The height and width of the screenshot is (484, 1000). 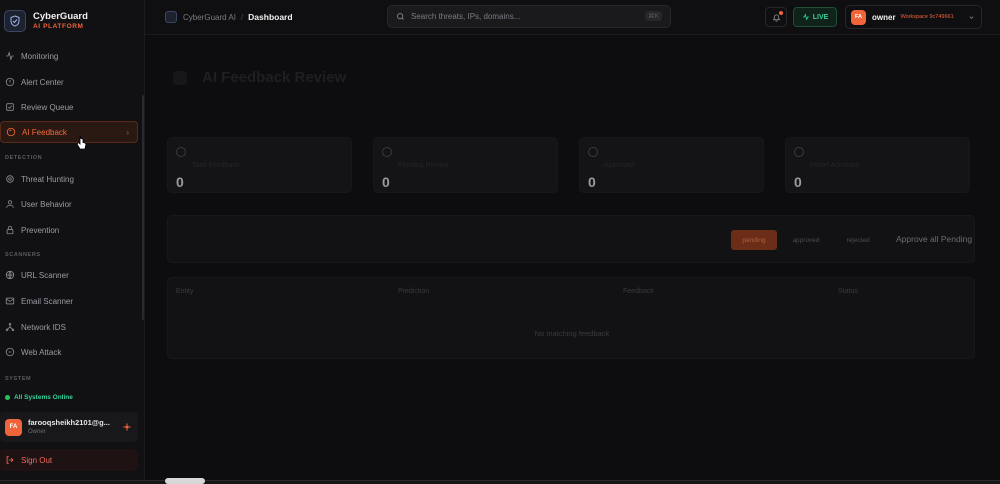 What do you see at coordinates (46, 204) in the screenshot?
I see `sidebar-item-label: User Behavior` at bounding box center [46, 204].